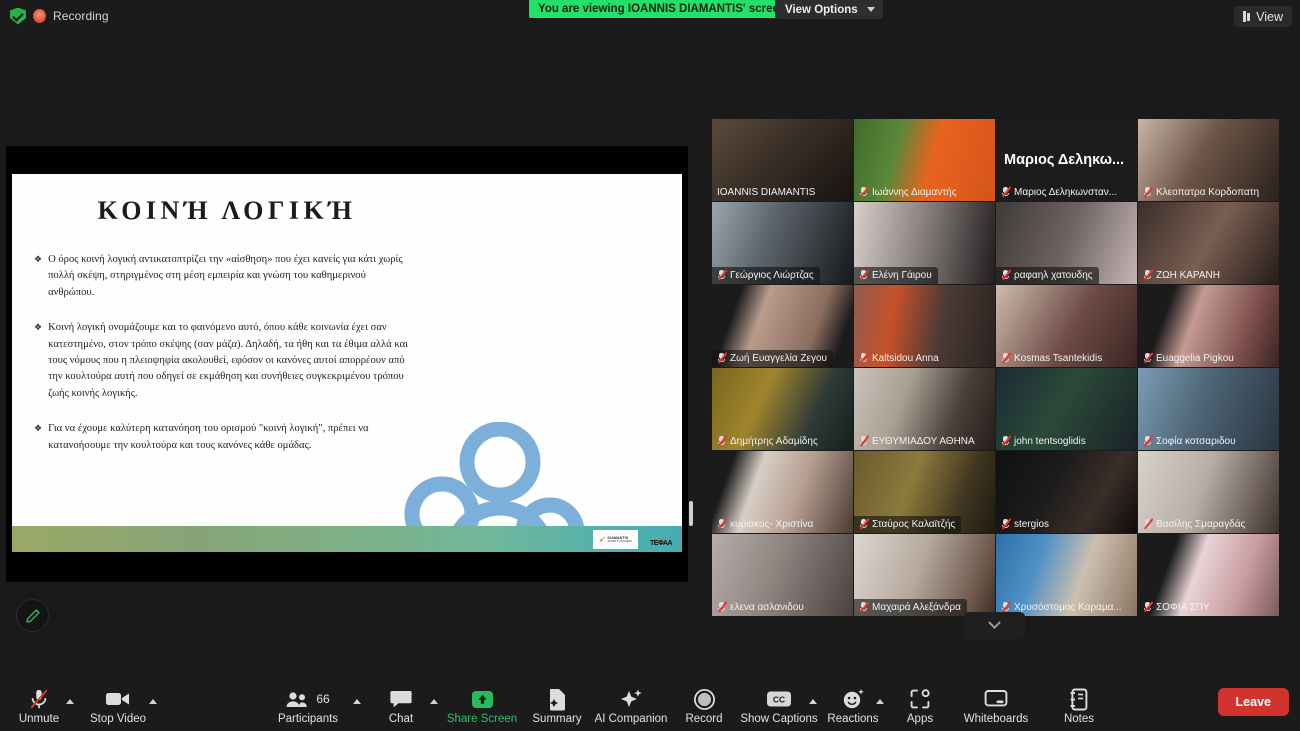 This screenshot has height=731, width=1300. Describe the element at coordinates (118, 719) in the screenshot. I see `toolbar-item-label: Stop Video` at that location.